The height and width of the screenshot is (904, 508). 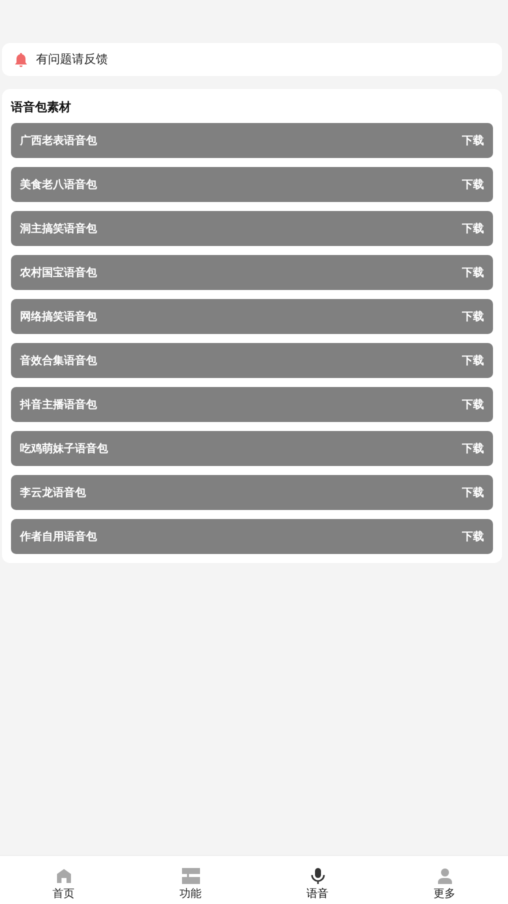 I want to click on bell-icon, so click(x=21, y=60).